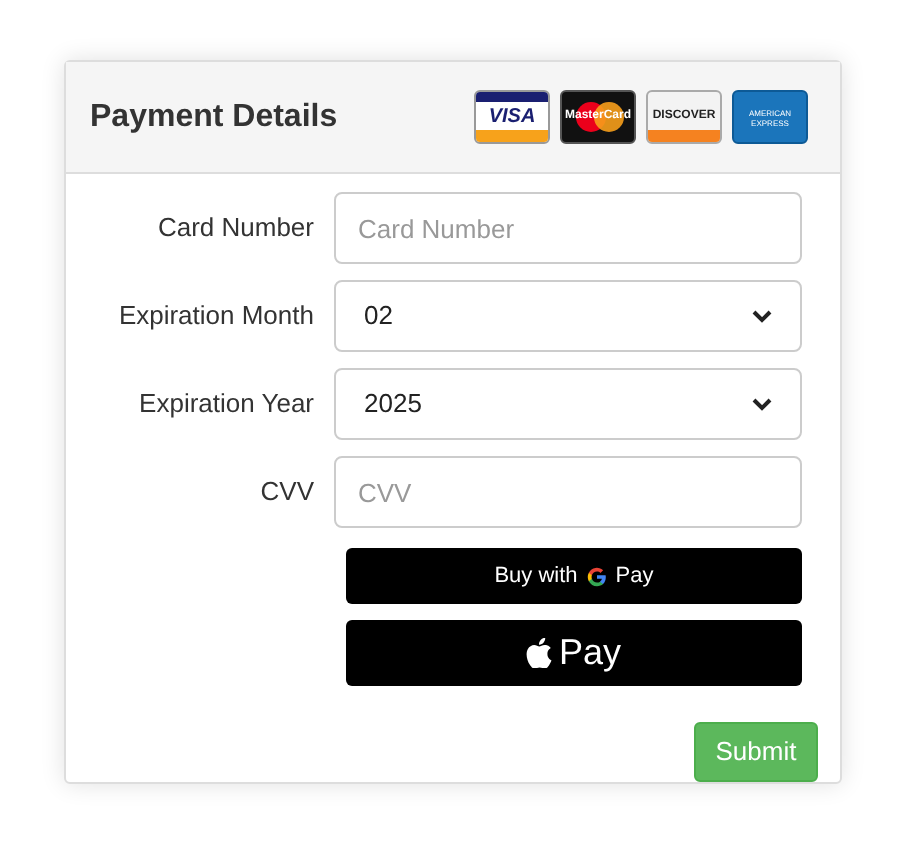  What do you see at coordinates (225, 404) in the screenshot?
I see `field-label: Expiration Year` at bounding box center [225, 404].